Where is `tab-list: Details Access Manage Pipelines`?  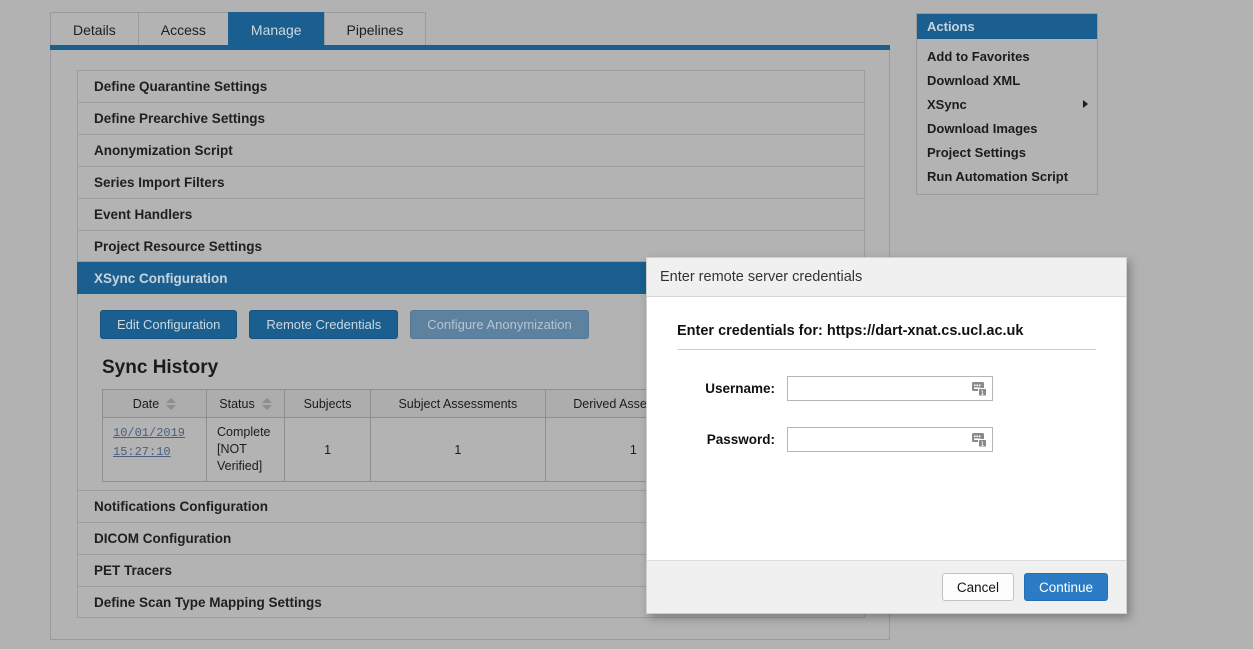
tab-list: Details Access Manage Pipelines is located at coordinates (470, 29).